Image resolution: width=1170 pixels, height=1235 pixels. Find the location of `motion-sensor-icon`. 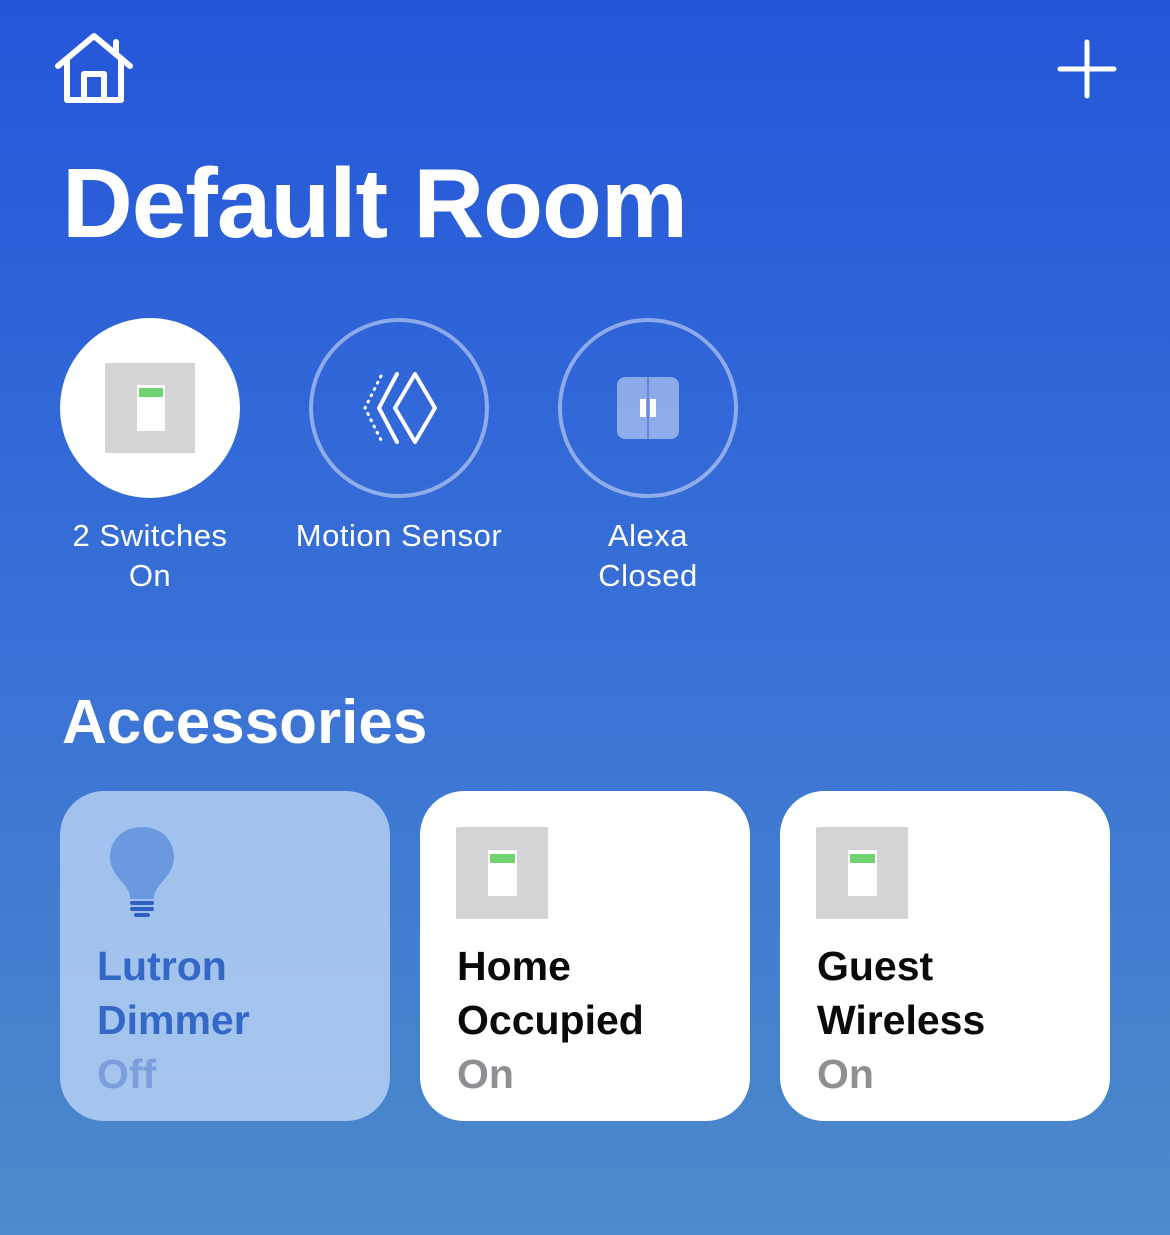

motion-sensor-icon is located at coordinates (400, 408).